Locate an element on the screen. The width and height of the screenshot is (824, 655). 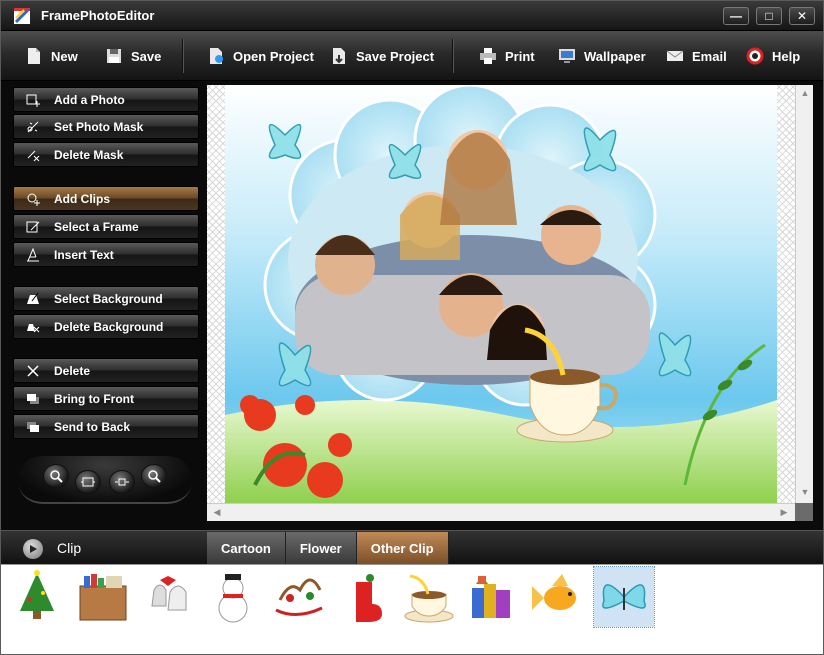
delete-mask-button: Delete Mask is located at coordinates (106, 154).